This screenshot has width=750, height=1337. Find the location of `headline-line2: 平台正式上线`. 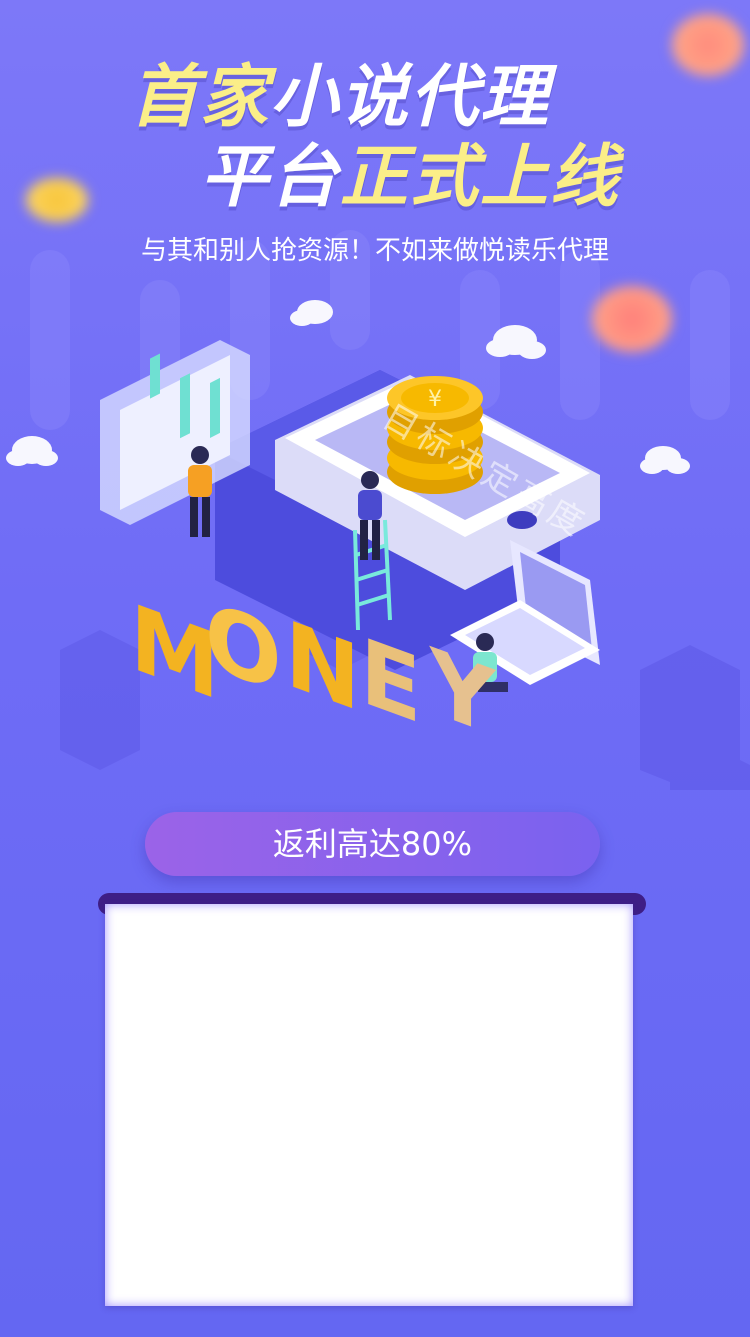

headline-line2: 平台正式上线 is located at coordinates (410, 178).